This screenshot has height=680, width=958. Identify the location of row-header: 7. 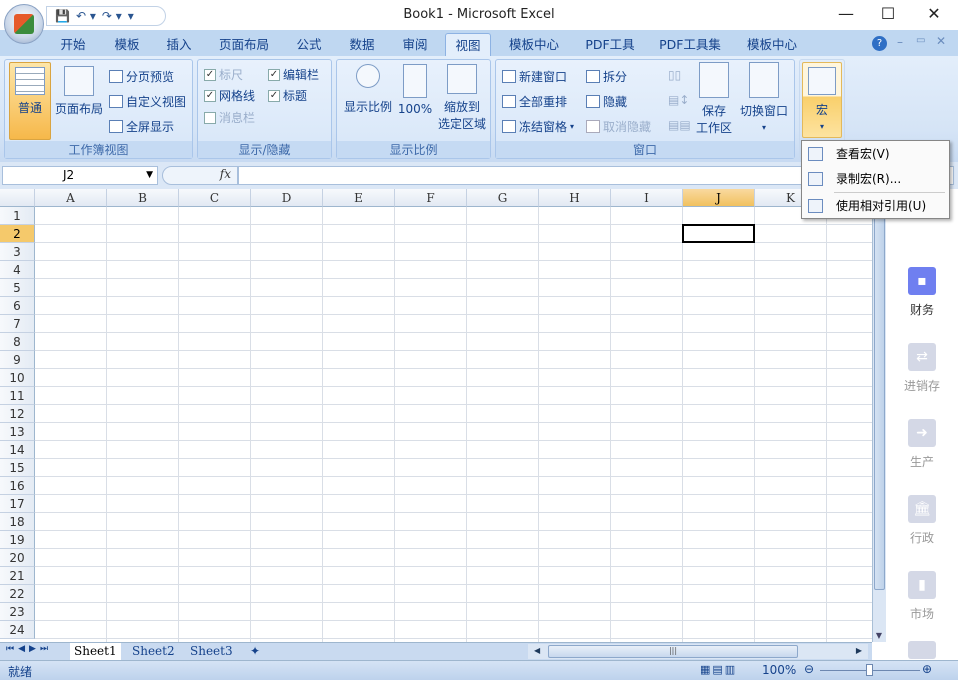
(17, 324).